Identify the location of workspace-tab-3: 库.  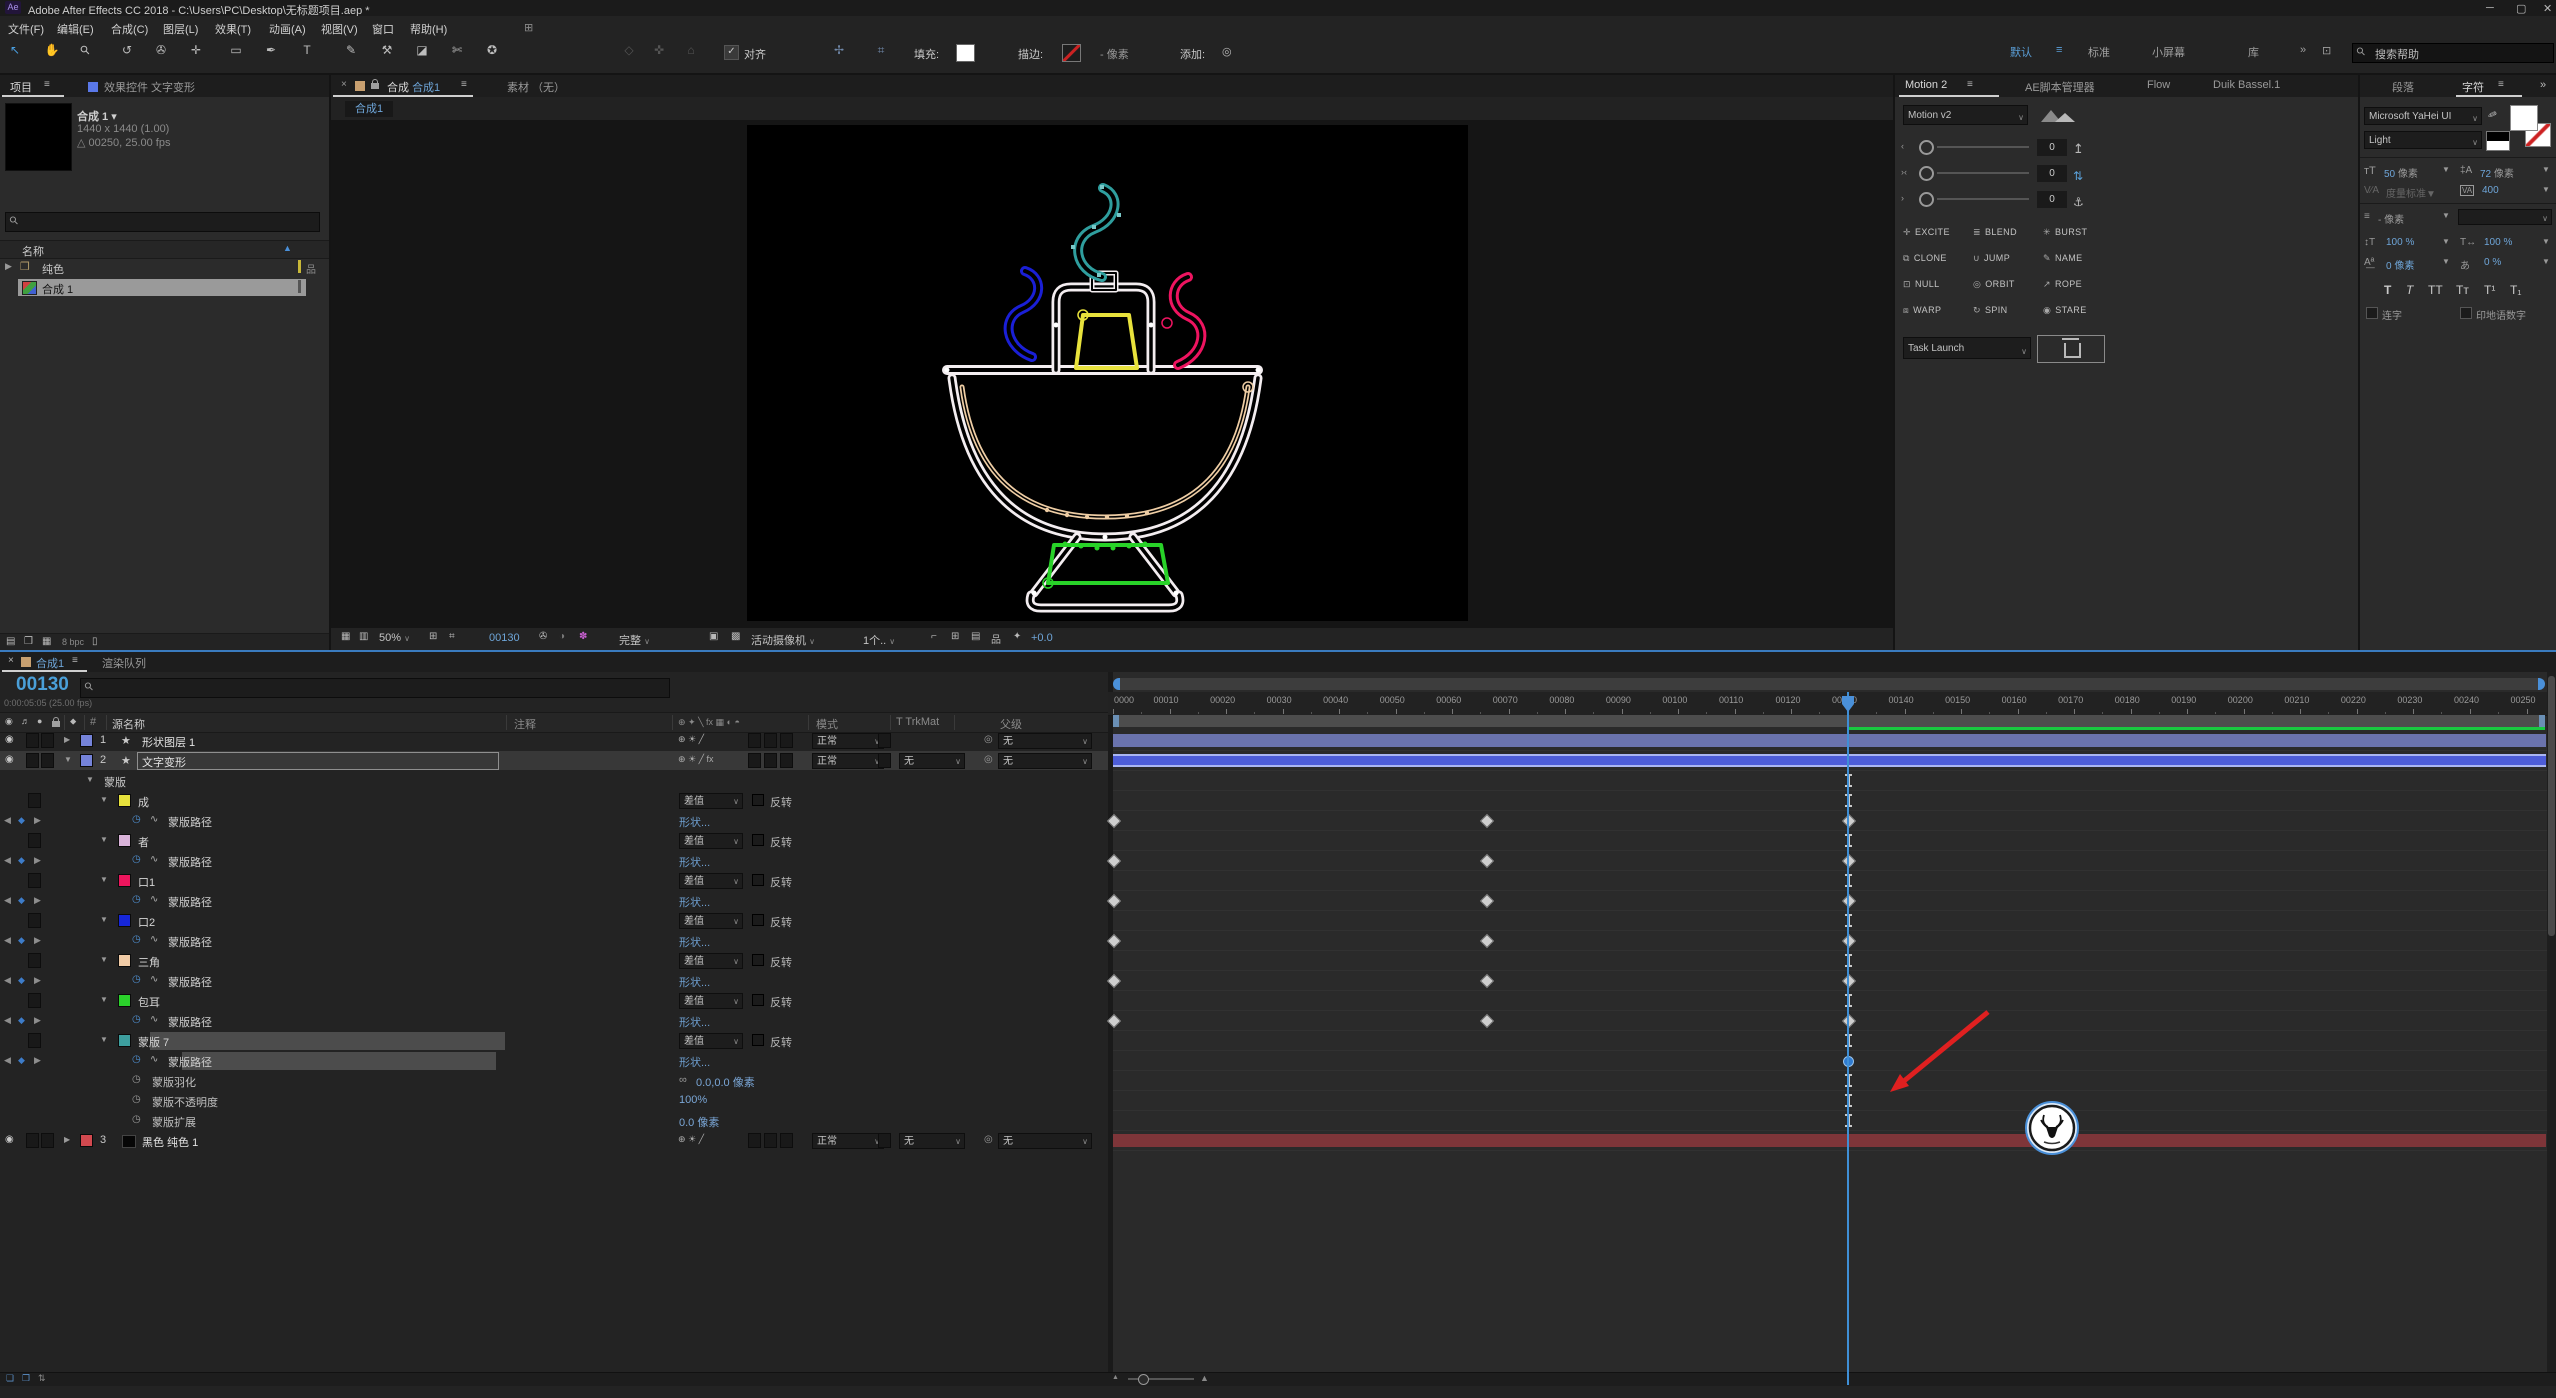
(2253, 52).